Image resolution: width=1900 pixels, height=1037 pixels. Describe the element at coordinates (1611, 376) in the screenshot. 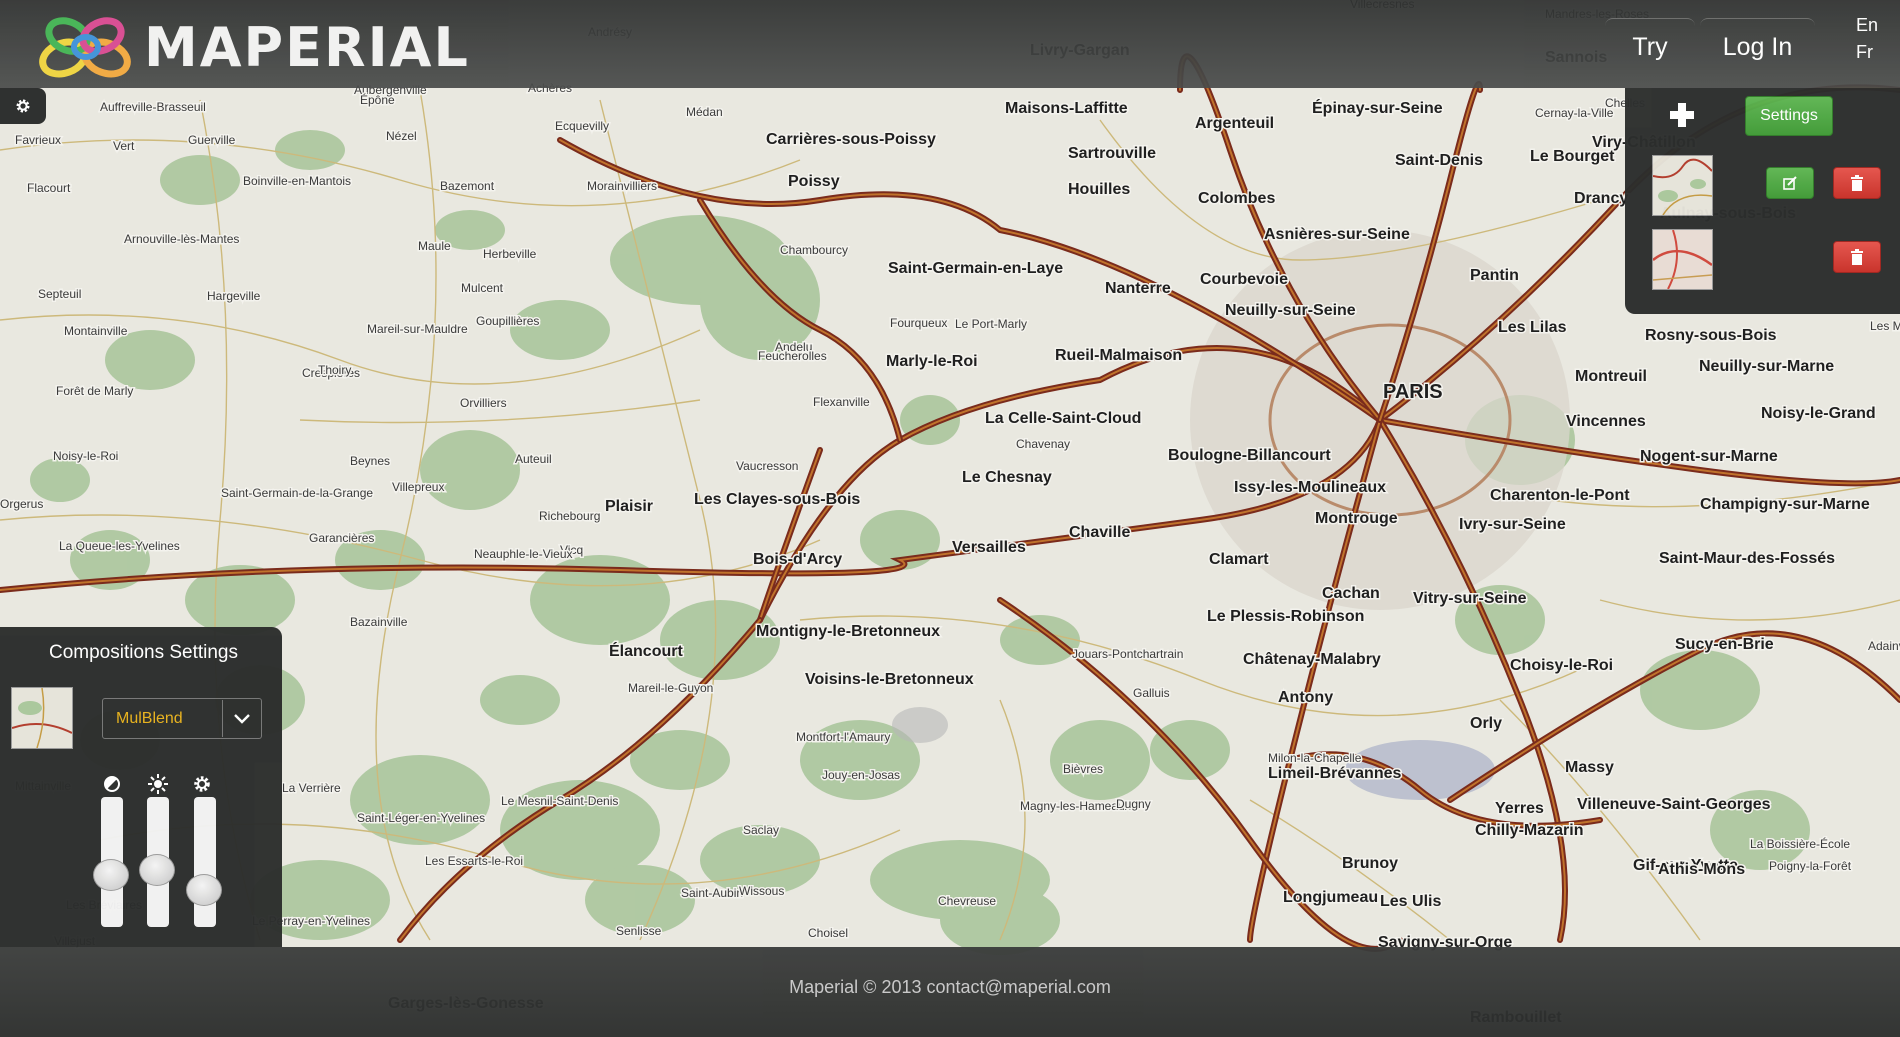

I see `place-label-major: Montreuil` at that location.